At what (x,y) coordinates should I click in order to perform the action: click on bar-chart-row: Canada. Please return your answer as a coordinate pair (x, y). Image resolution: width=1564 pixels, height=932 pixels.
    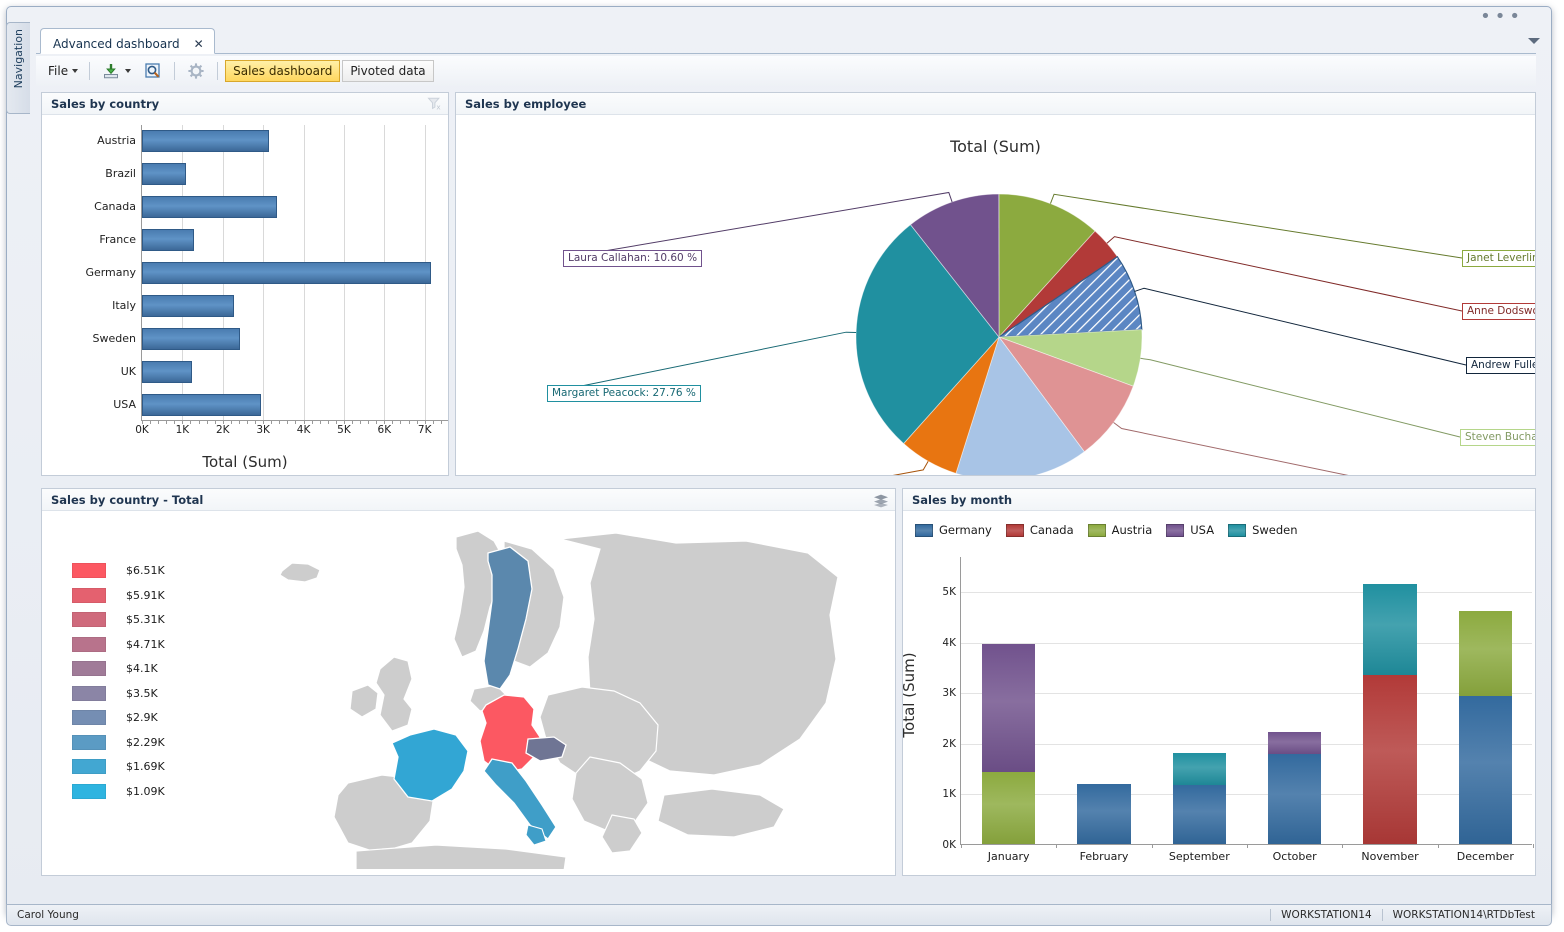
    Looking at the image, I should click on (271, 207).